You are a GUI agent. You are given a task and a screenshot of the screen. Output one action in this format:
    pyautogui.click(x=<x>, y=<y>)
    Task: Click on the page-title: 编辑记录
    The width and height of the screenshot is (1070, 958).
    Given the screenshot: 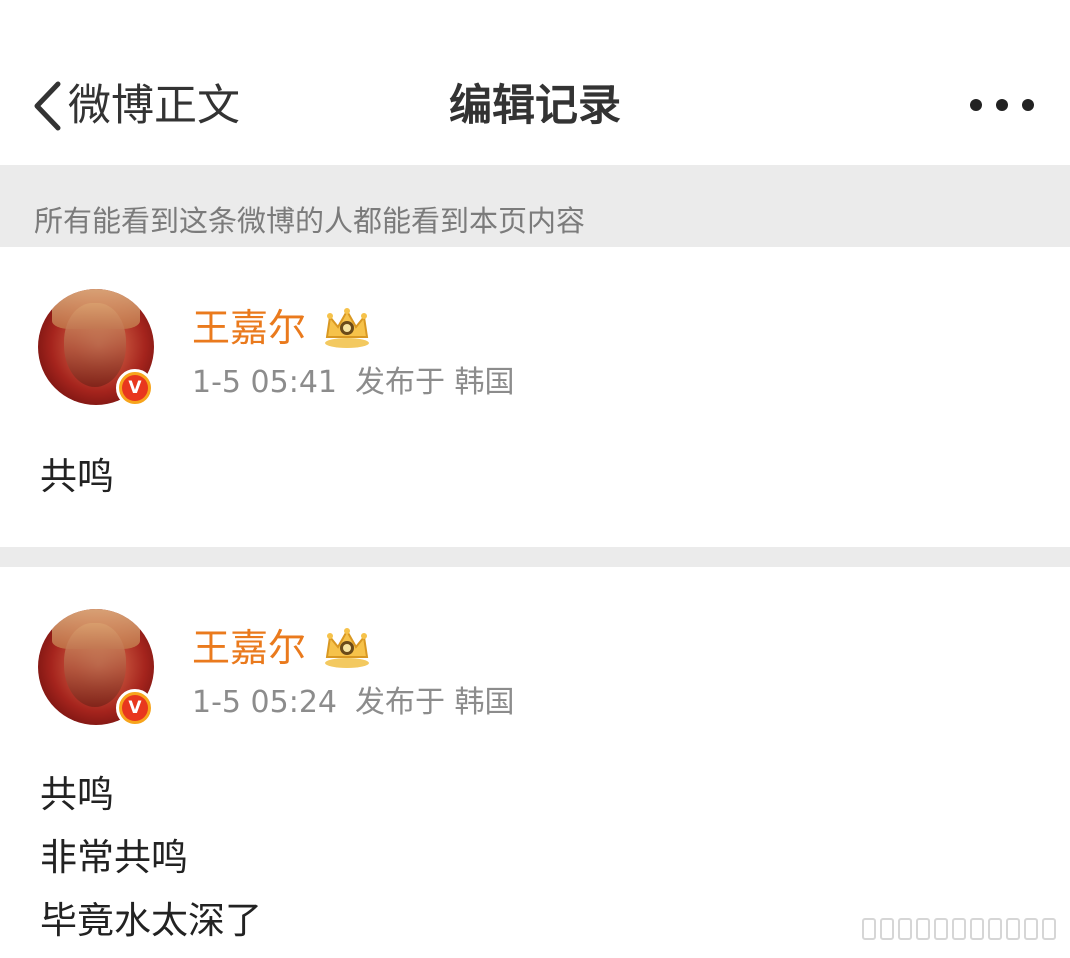 What is the action you would take?
    pyautogui.click(x=535, y=106)
    